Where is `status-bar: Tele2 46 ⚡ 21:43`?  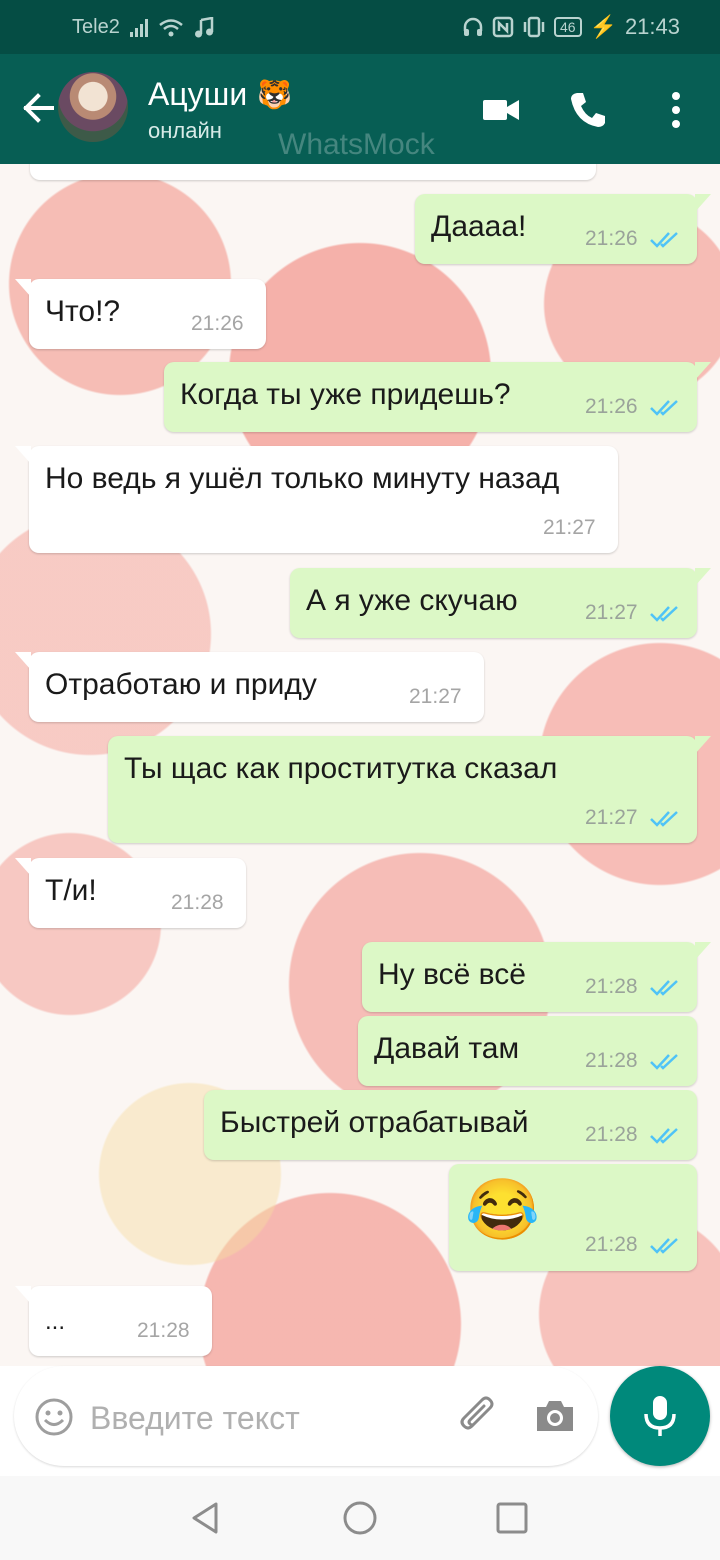
status-bar: Tele2 46 ⚡ 21:43 is located at coordinates (360, 27).